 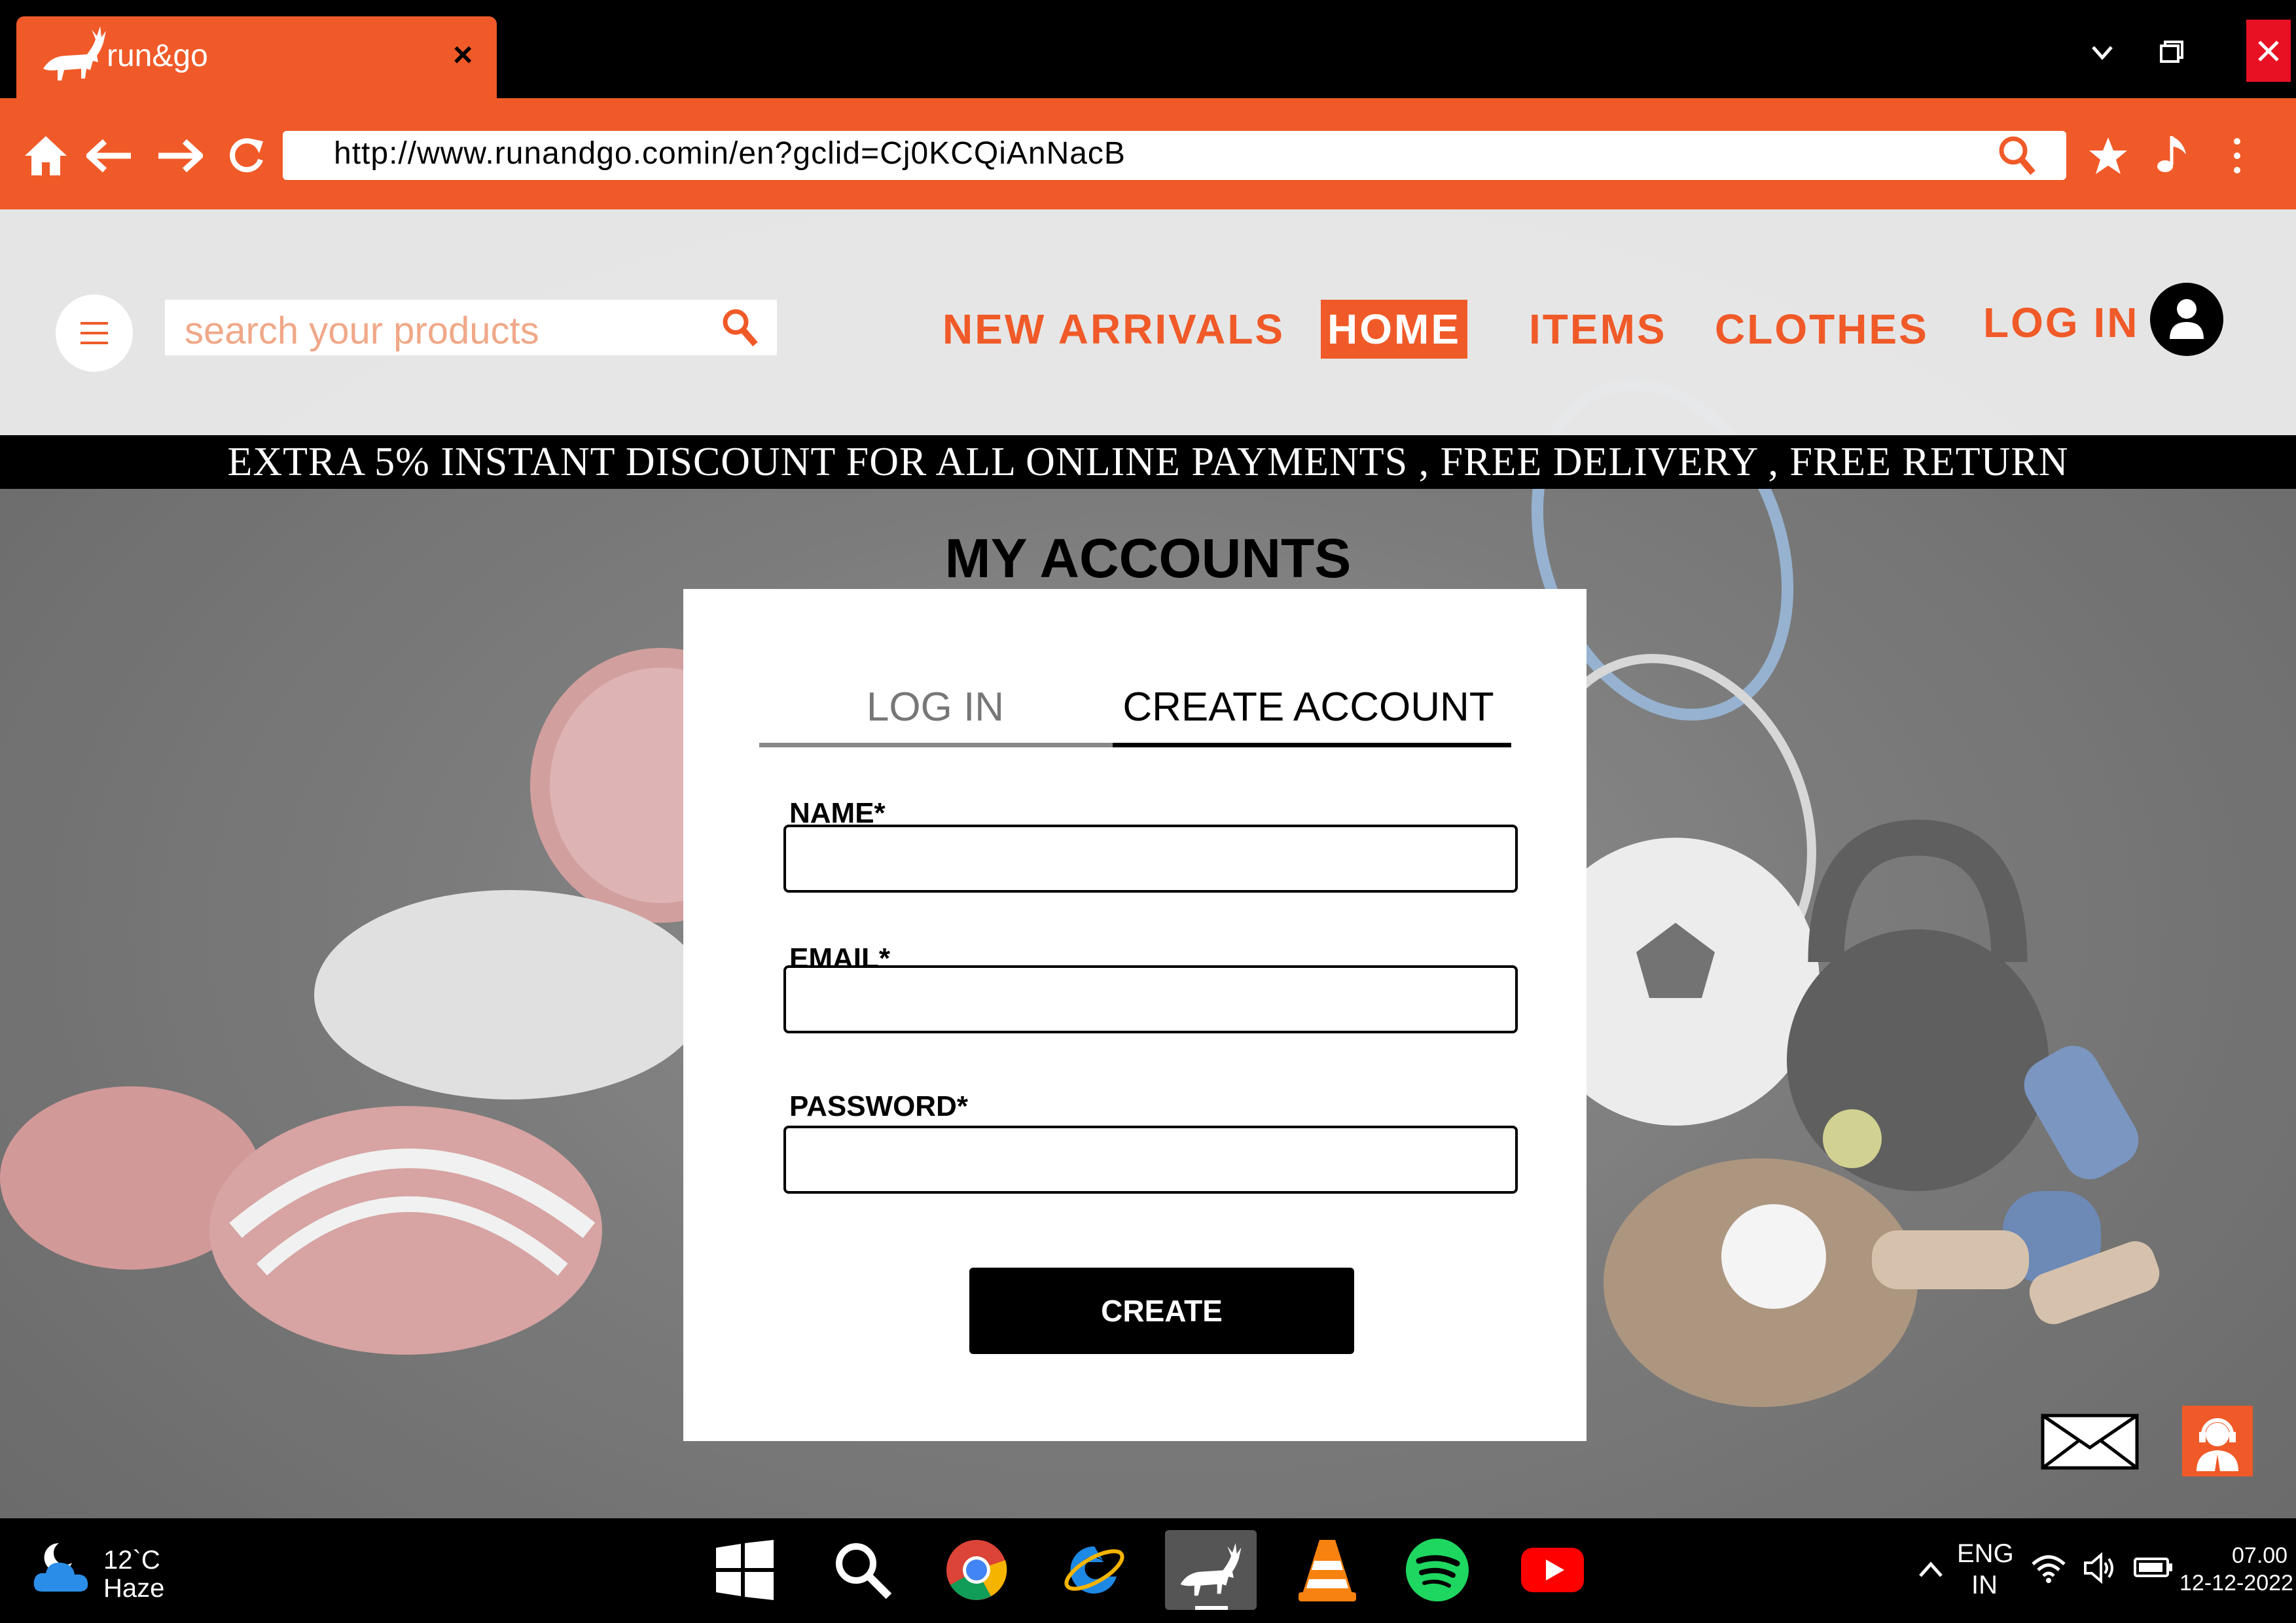 I want to click on more-vertical-icon, so click(x=2237, y=155).